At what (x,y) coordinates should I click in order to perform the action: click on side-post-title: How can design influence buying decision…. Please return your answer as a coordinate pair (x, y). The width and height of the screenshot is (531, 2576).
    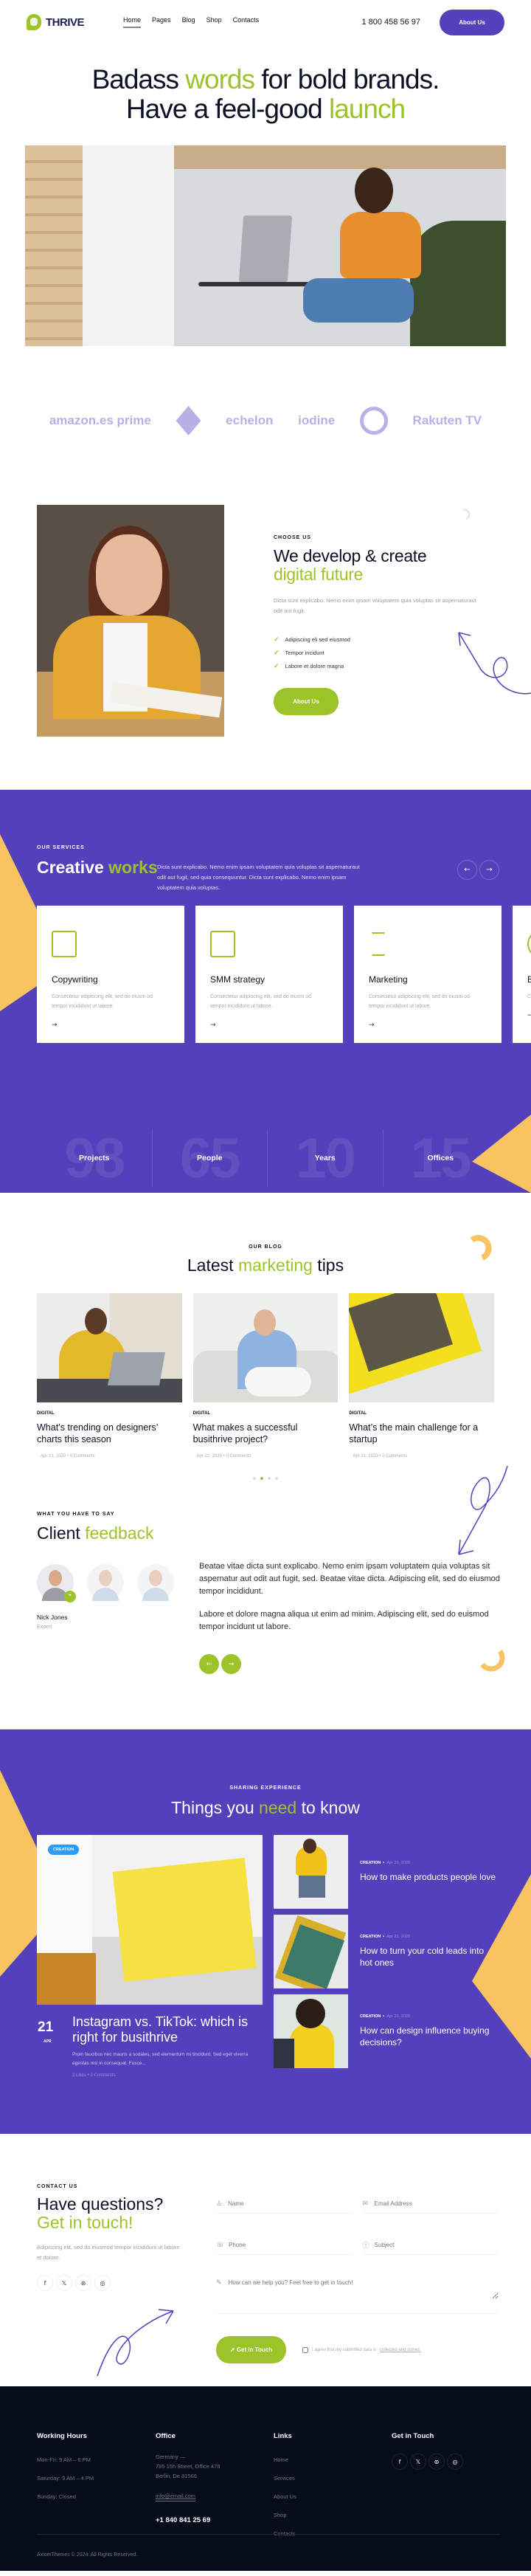
    Looking at the image, I should click on (428, 2036).